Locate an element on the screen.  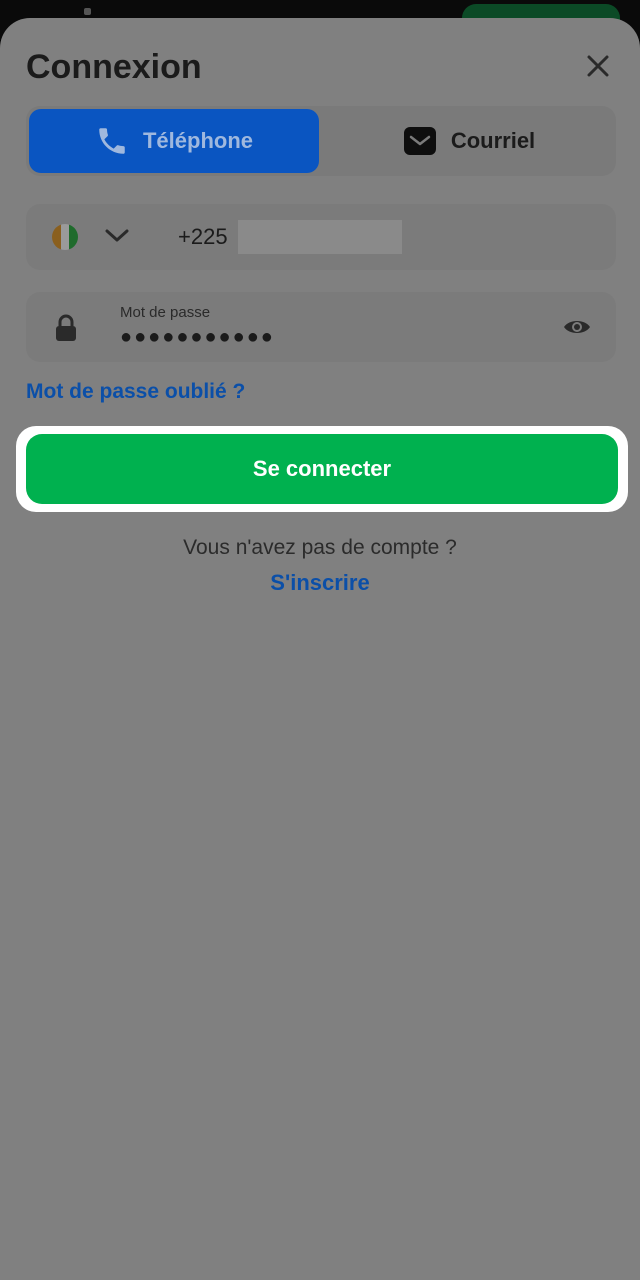
login-method-tabs: Téléphone Courriel is located at coordinates (321, 141).